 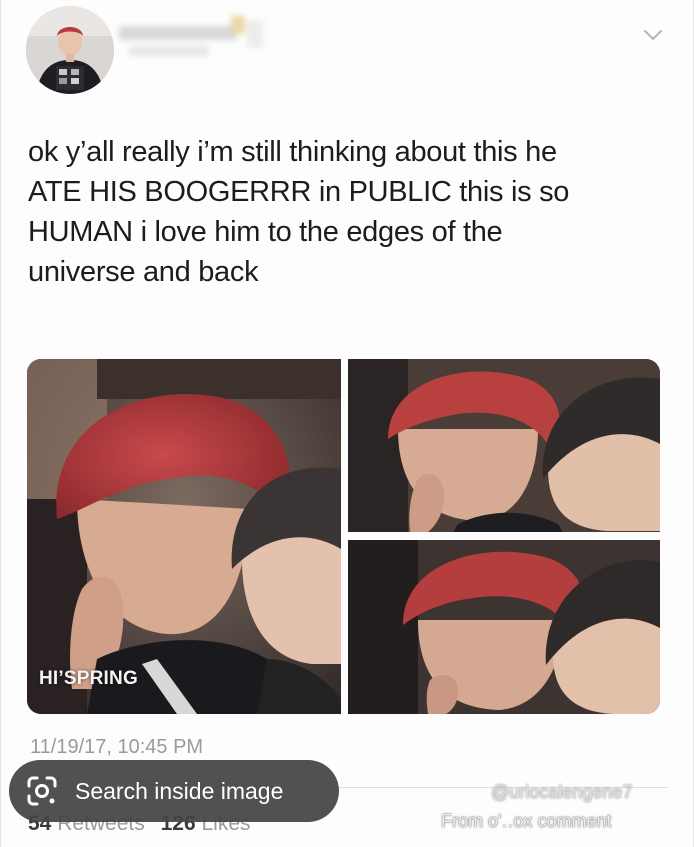 What do you see at coordinates (179, 790) in the screenshot?
I see `search-inside-image-label: Search inside image` at bounding box center [179, 790].